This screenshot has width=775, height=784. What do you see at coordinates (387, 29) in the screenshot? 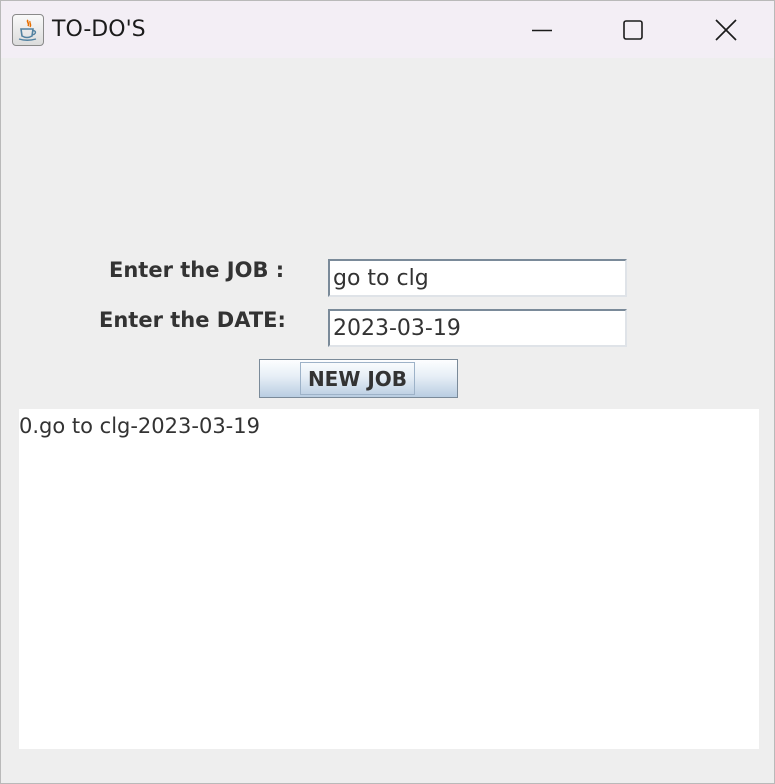
I see `title-bar: TO-DO'S` at bounding box center [387, 29].